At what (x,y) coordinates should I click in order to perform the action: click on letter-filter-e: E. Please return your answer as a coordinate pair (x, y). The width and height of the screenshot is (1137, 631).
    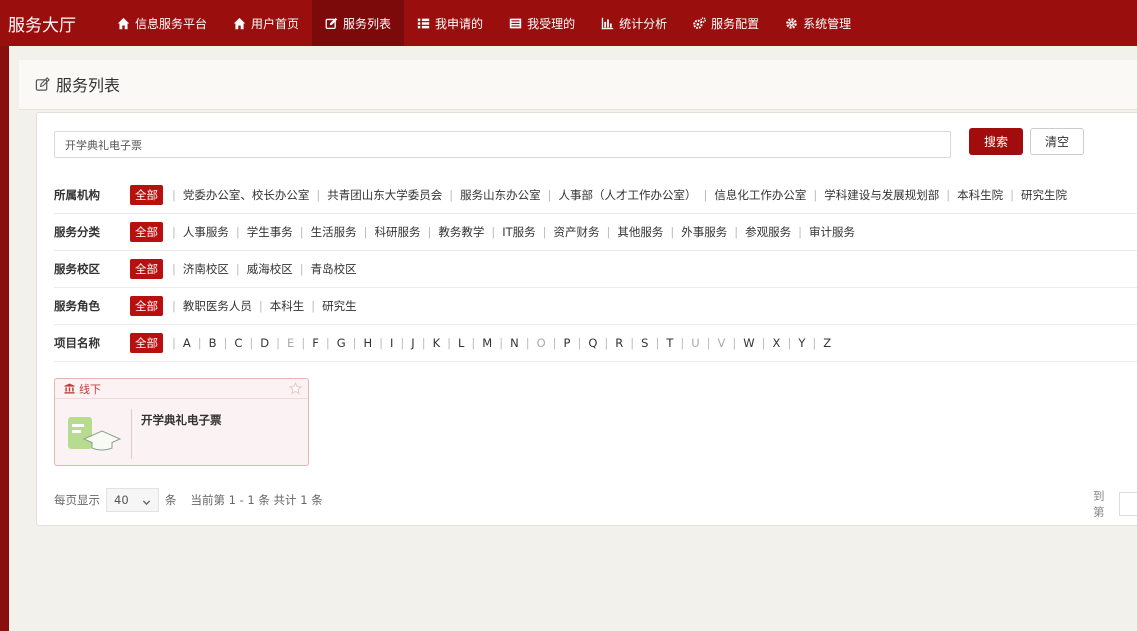
    Looking at the image, I should click on (281, 343).